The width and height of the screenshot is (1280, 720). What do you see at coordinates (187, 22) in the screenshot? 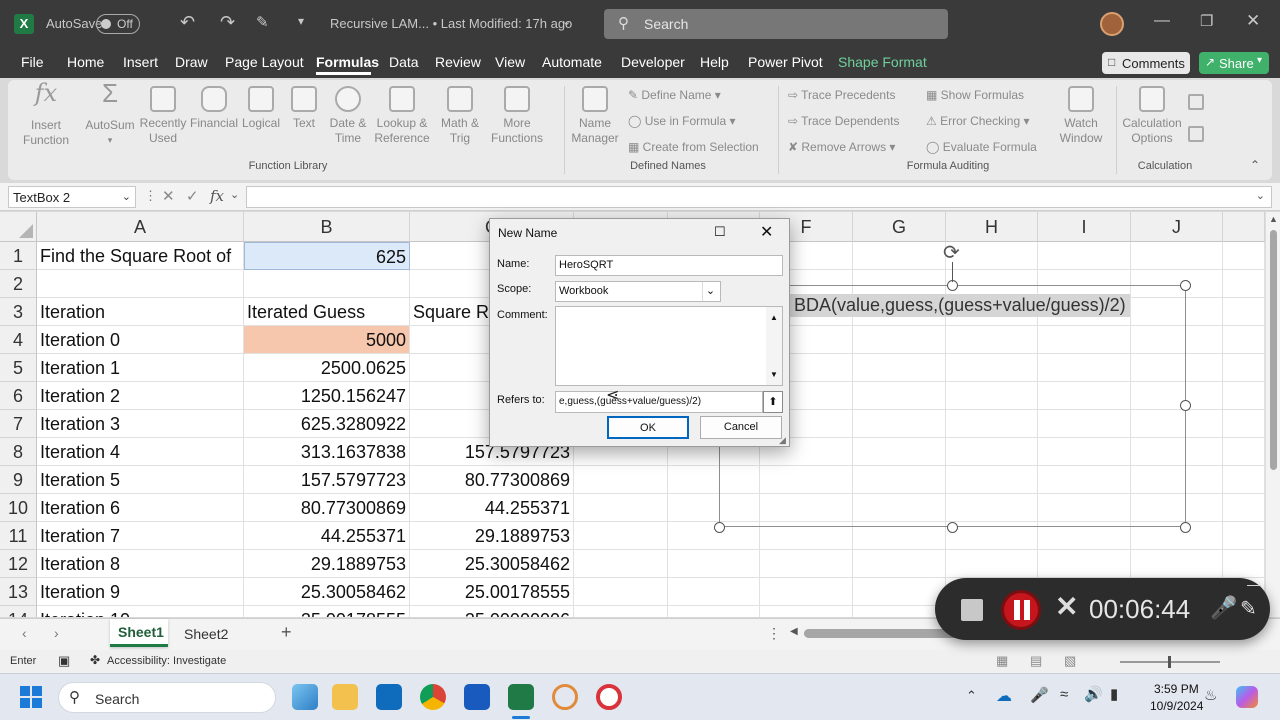
I see `undo-icon: ↶` at bounding box center [187, 22].